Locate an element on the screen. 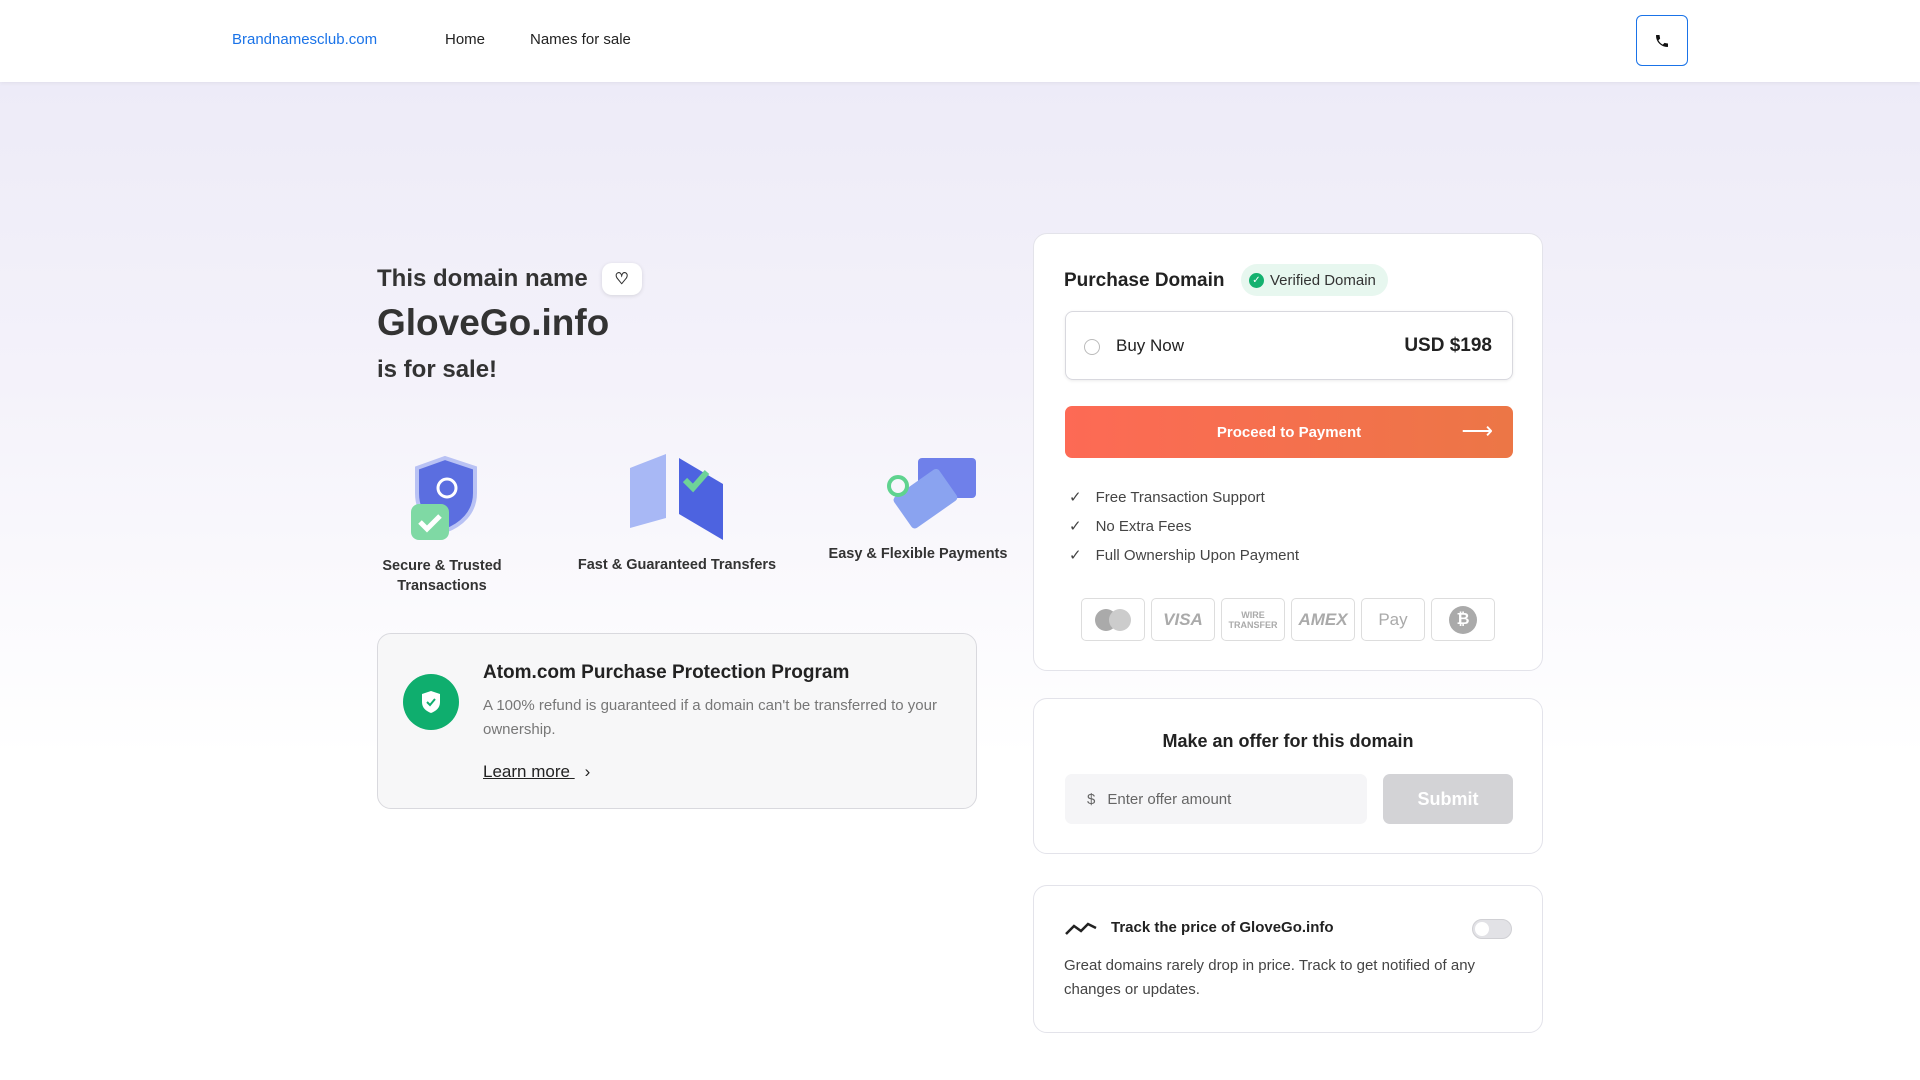 The width and height of the screenshot is (1920, 1080). heart-icon: ♡ is located at coordinates (621, 279).